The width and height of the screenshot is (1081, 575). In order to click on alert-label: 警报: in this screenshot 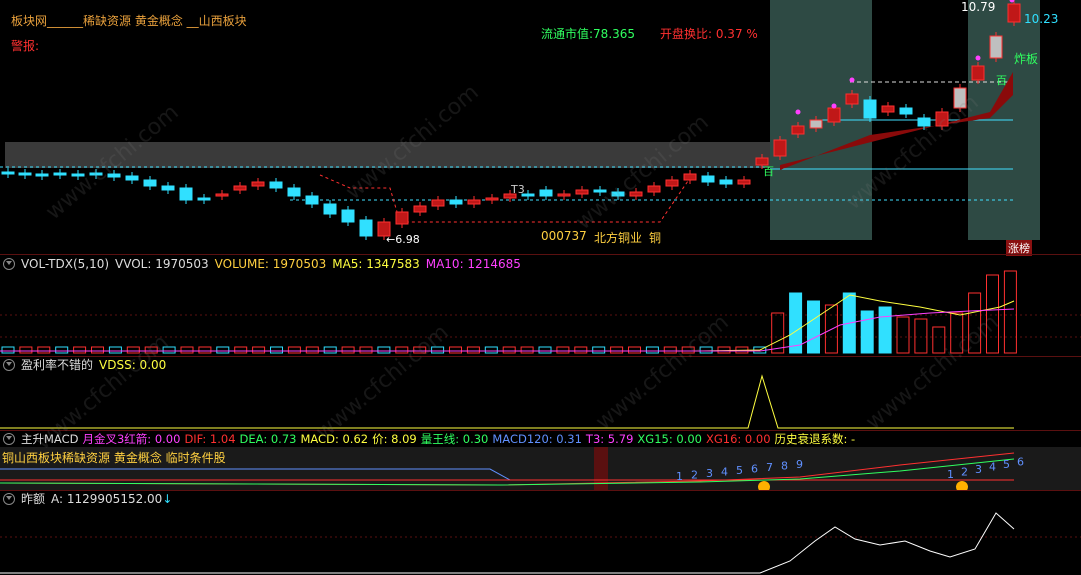, I will do `click(25, 46)`.